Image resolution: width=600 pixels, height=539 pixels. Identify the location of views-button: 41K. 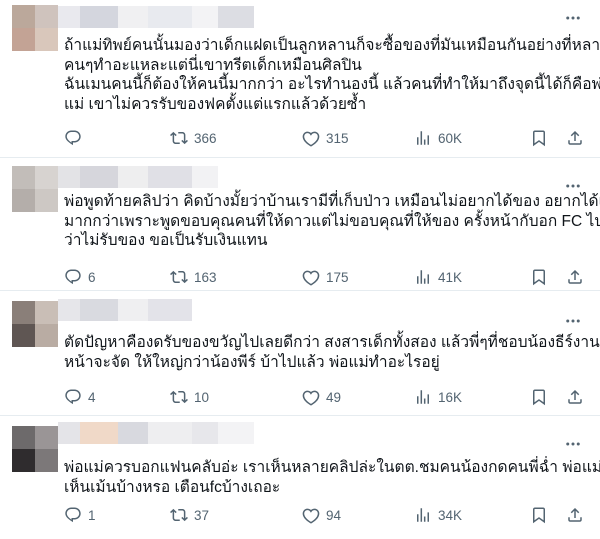
(438, 277).